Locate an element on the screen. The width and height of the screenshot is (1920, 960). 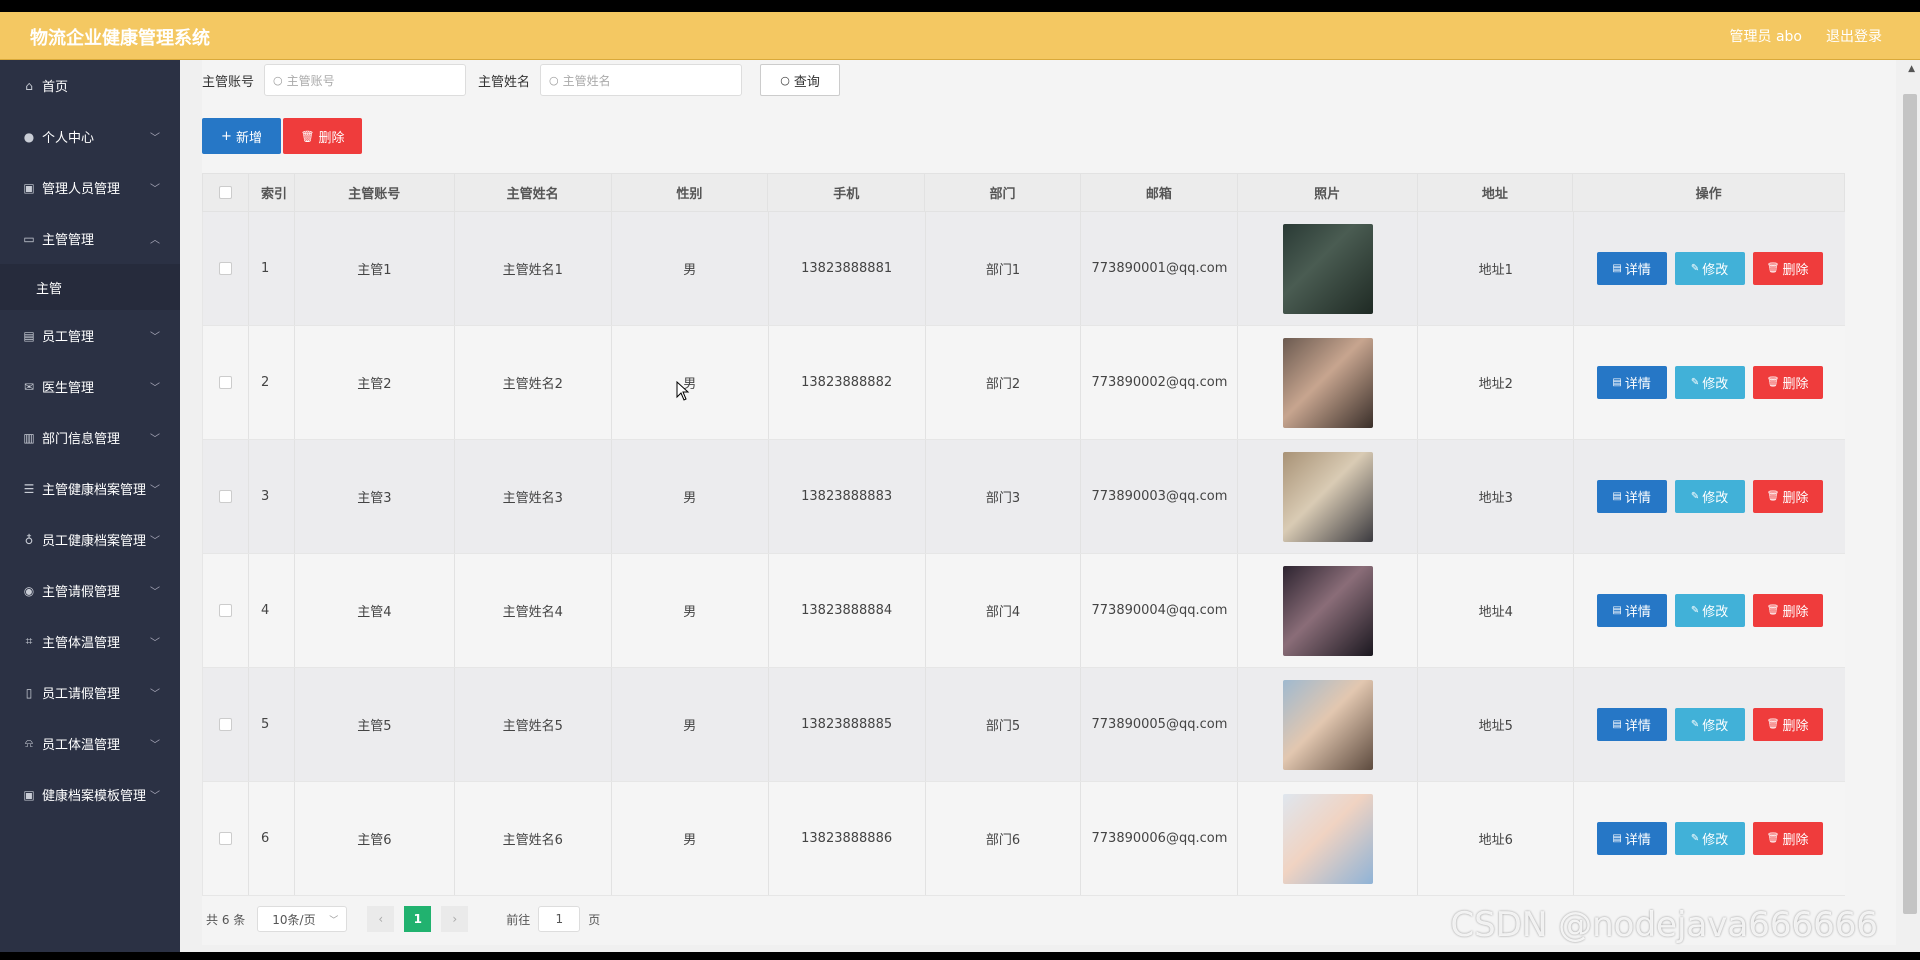
top-header: 物流企业健康管理系统 管理员 abo 退出登录 is located at coordinates (960, 36).